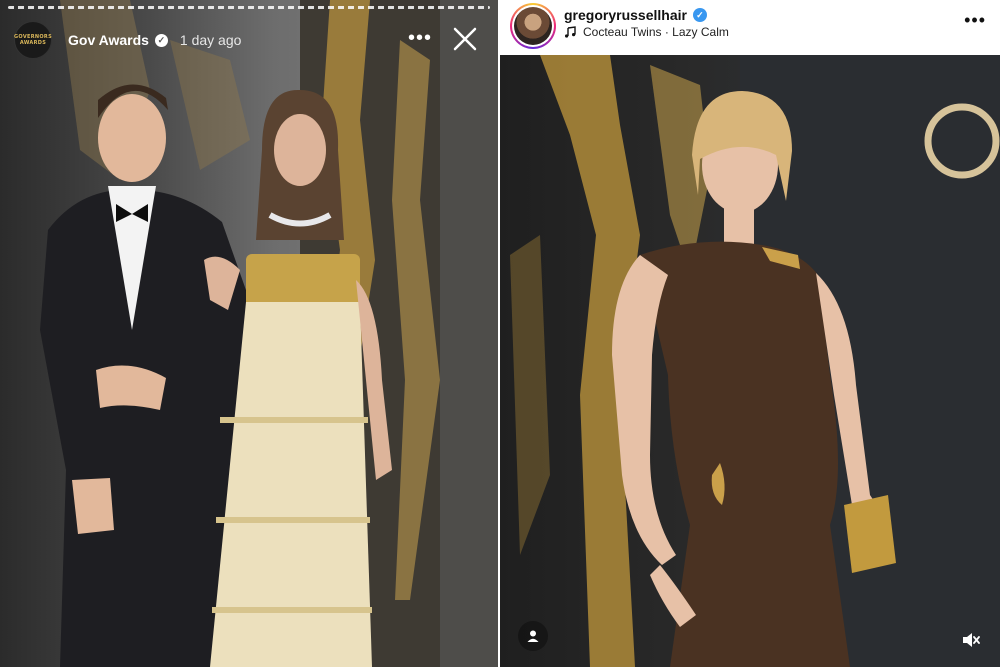  What do you see at coordinates (108, 40) in the screenshot?
I see `story-account-name: Gov Awards` at bounding box center [108, 40].